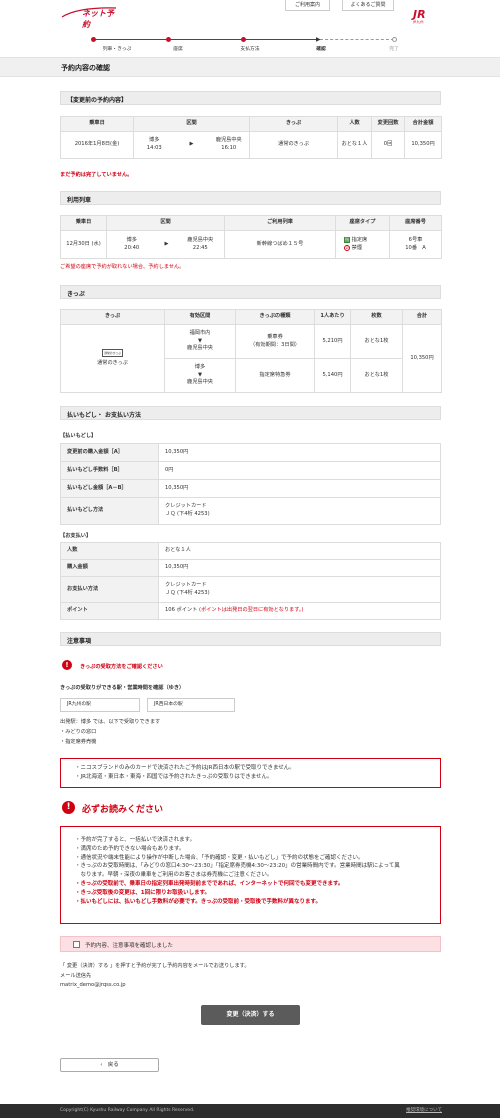 This screenshot has width=500, height=1118. What do you see at coordinates (187, 514) in the screenshot?
I see `refund-method-card: ＪＱ (下4桁 4253)` at bounding box center [187, 514].